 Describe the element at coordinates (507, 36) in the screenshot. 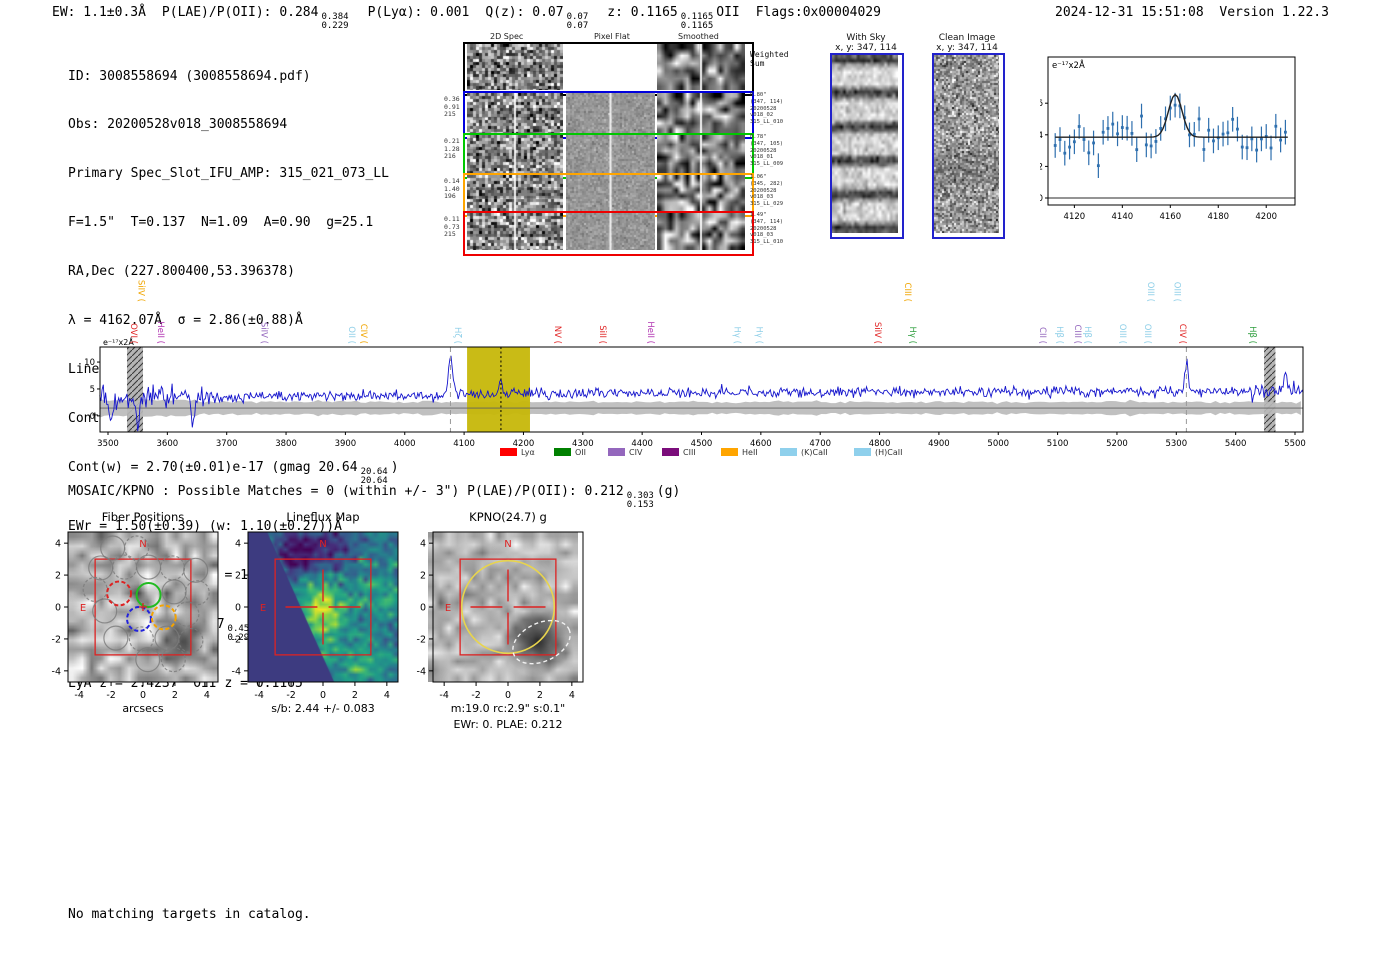

I see `col-header-2dspec: 2D Spec` at that location.